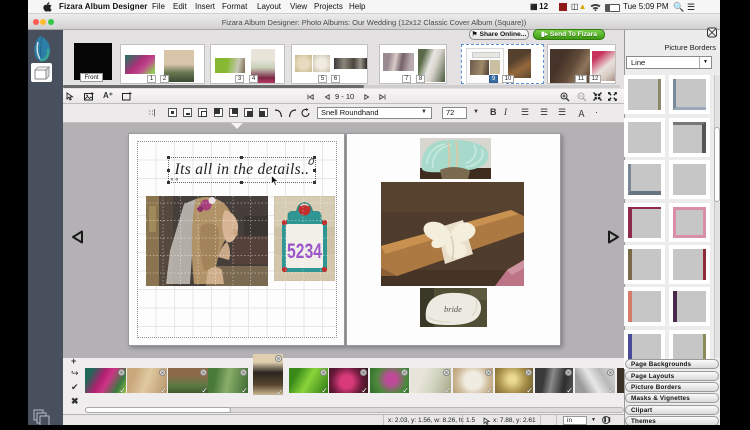 The width and height of the screenshot is (750, 430). What do you see at coordinates (453, 309) in the screenshot?
I see `svg-text: bride` at bounding box center [453, 309].